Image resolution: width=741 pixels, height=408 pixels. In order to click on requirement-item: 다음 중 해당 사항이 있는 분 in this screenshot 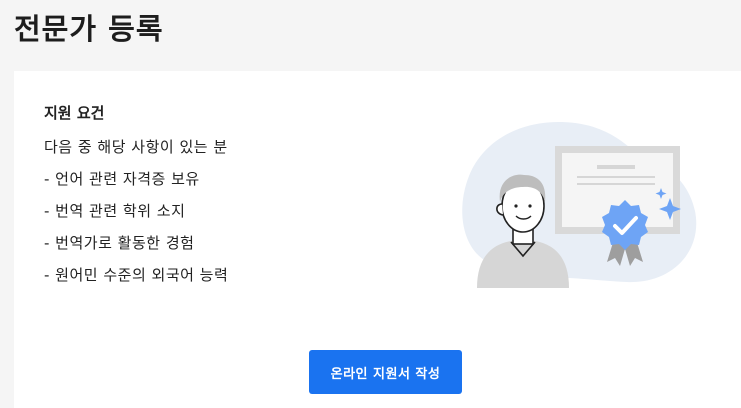, I will do `click(136, 147)`.